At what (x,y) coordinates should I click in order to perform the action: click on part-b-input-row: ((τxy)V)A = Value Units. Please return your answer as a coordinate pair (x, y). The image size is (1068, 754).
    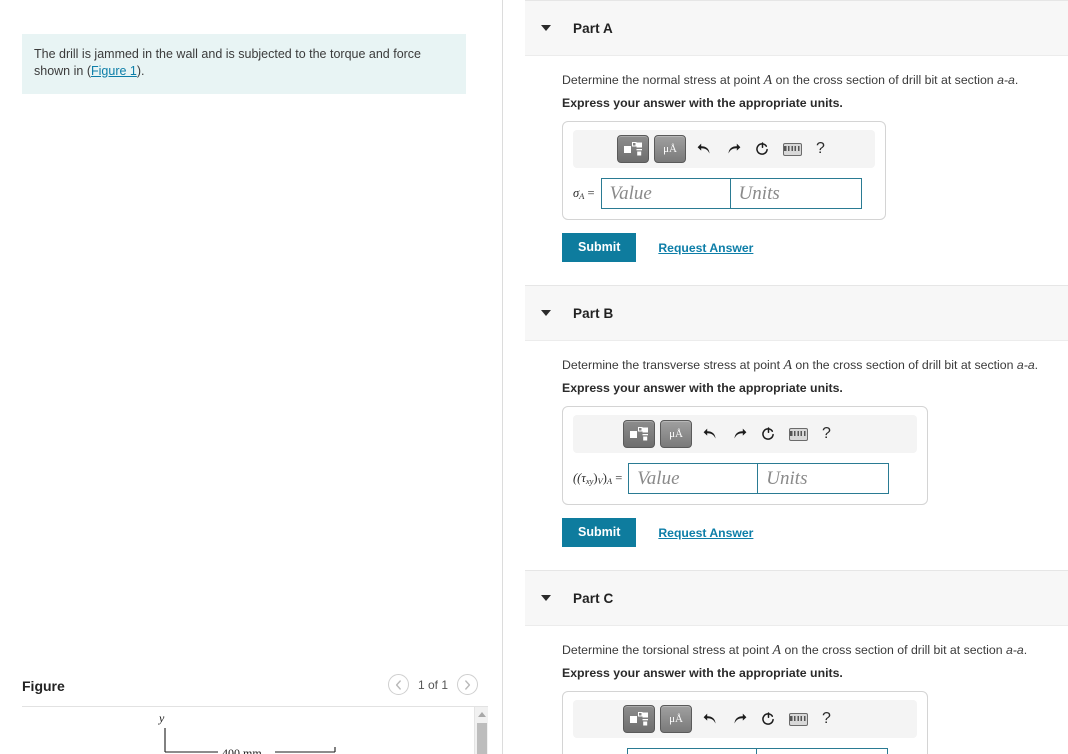
    Looking at the image, I should click on (745, 478).